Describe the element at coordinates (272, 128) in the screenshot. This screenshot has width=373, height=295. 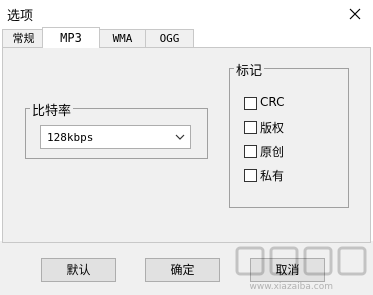
I see `checkbox-copyright-label: 版权` at that location.